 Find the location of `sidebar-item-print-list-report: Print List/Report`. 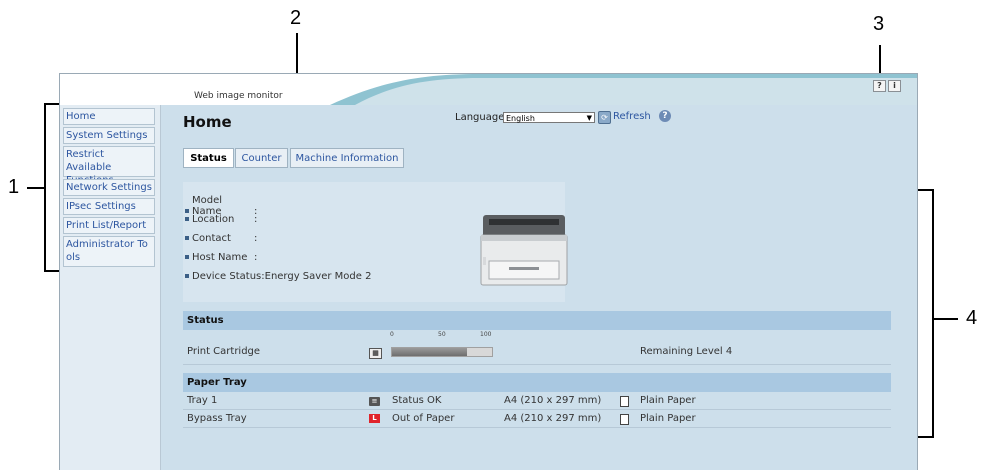

sidebar-item-print-list-report: Print List/Report is located at coordinates (109, 225).